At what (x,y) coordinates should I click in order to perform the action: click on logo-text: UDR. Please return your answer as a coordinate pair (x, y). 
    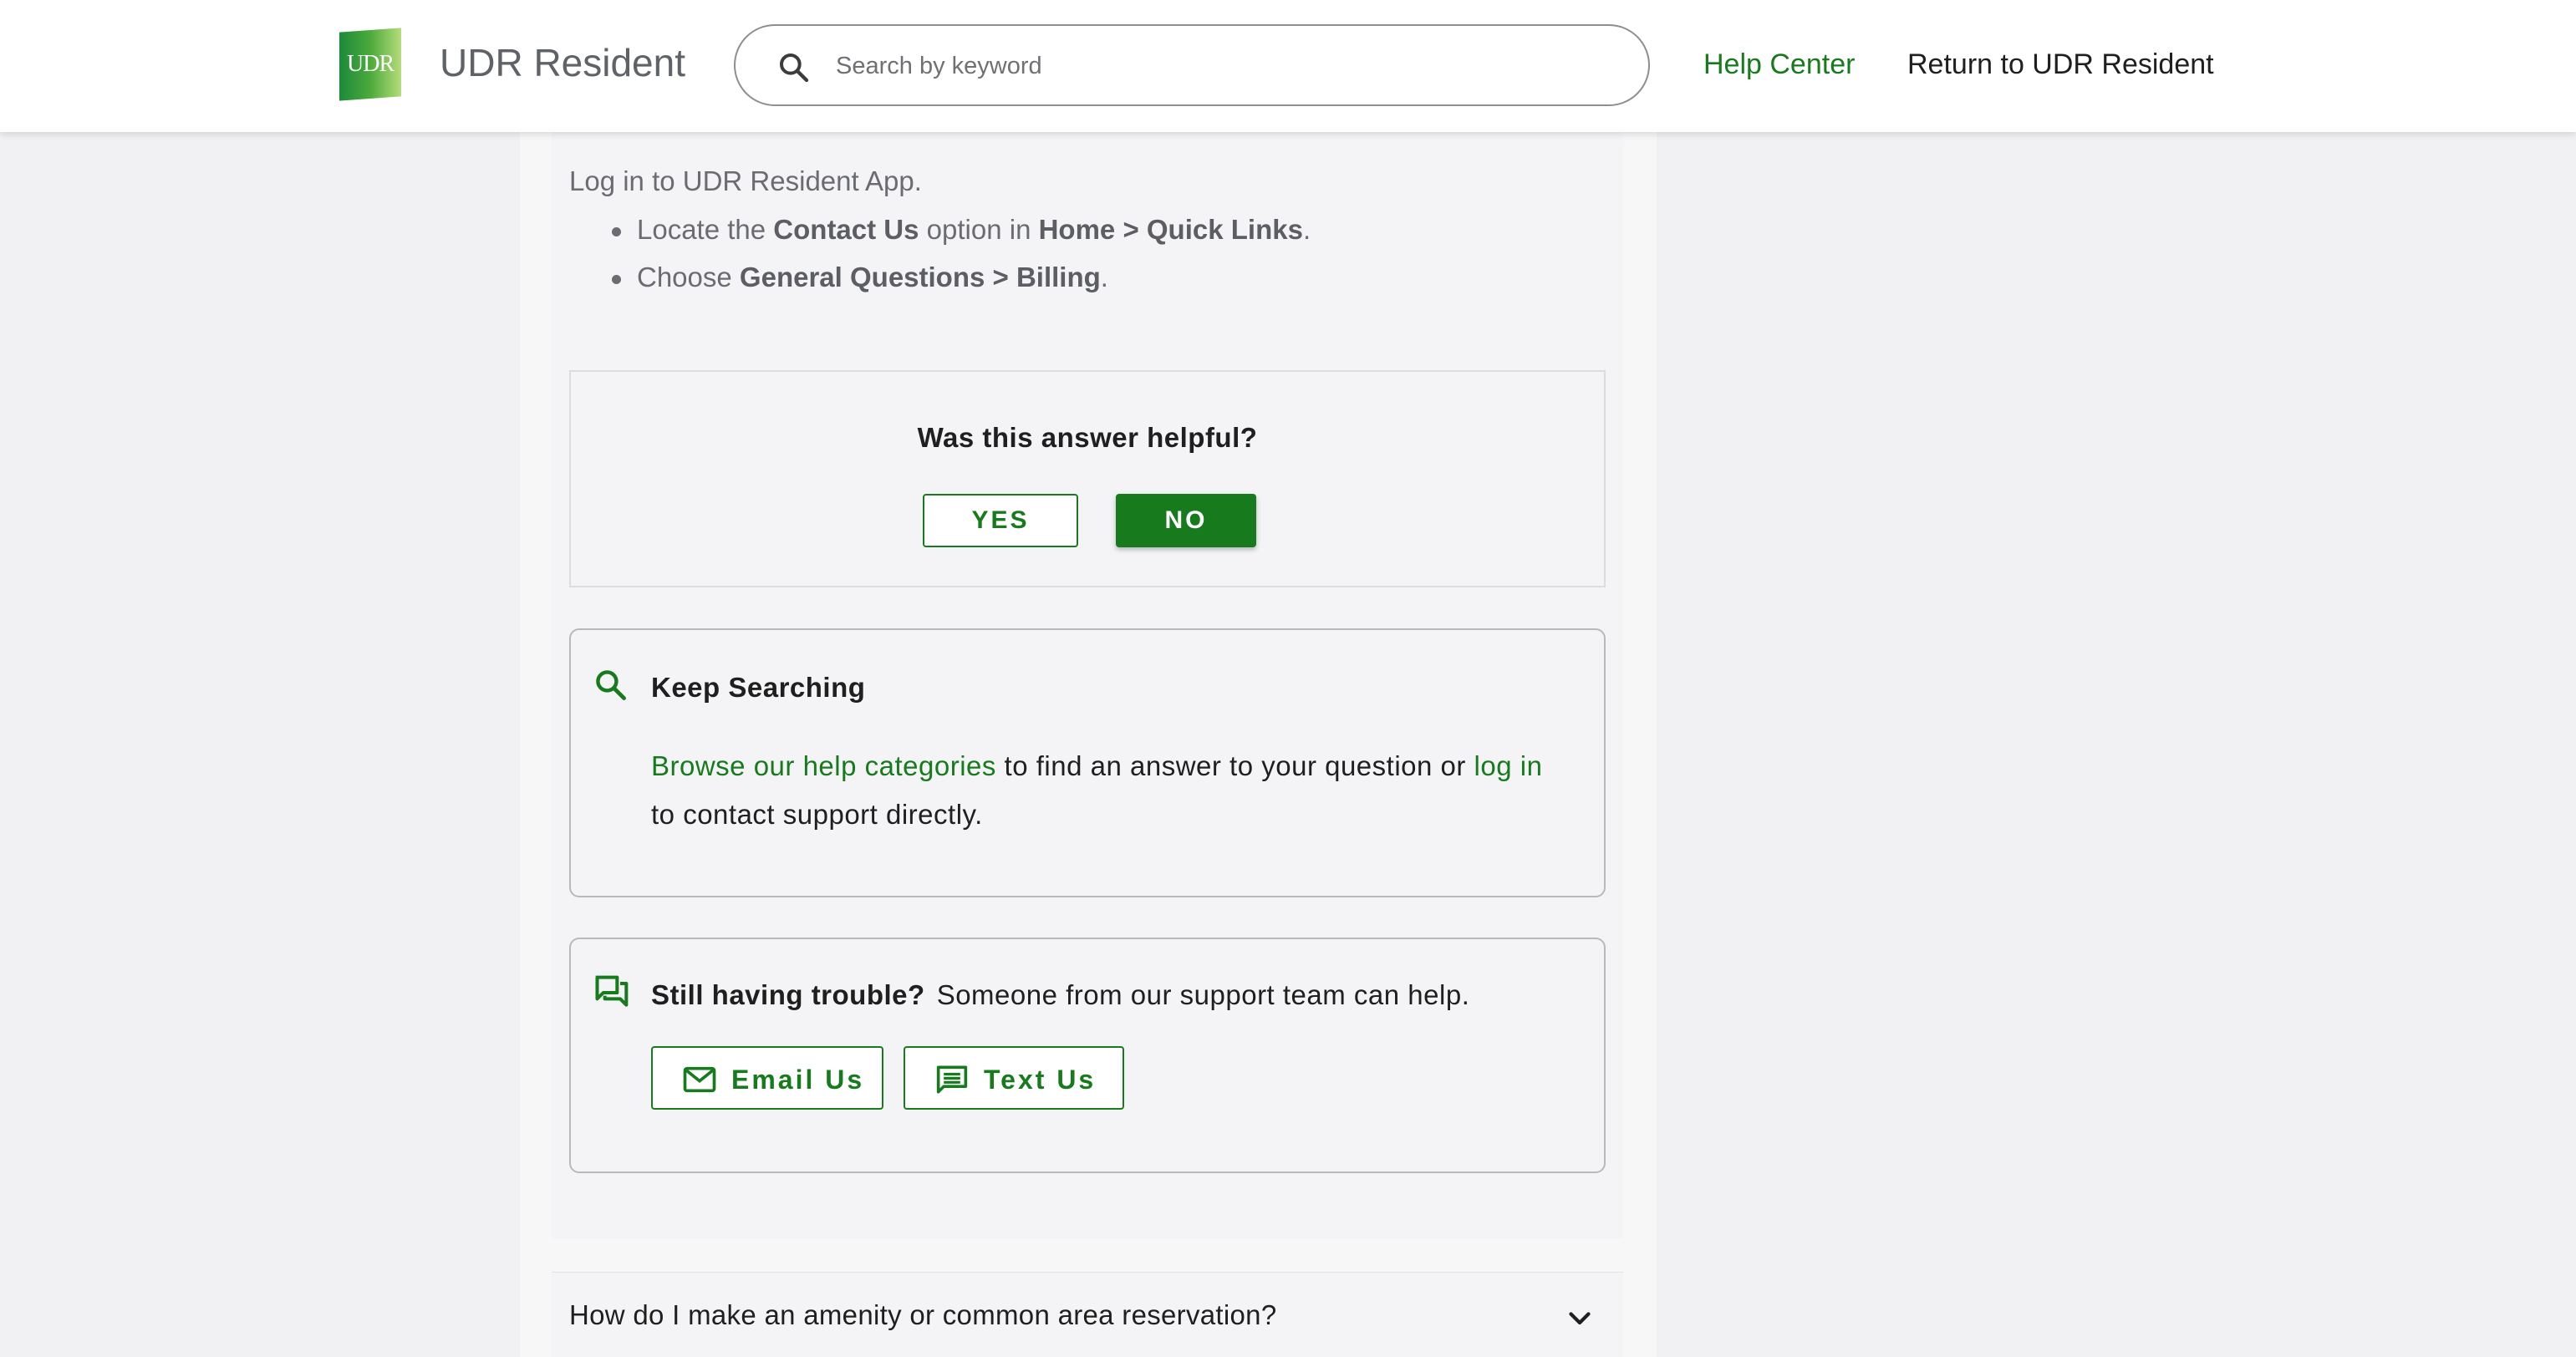
    Looking at the image, I should click on (370, 64).